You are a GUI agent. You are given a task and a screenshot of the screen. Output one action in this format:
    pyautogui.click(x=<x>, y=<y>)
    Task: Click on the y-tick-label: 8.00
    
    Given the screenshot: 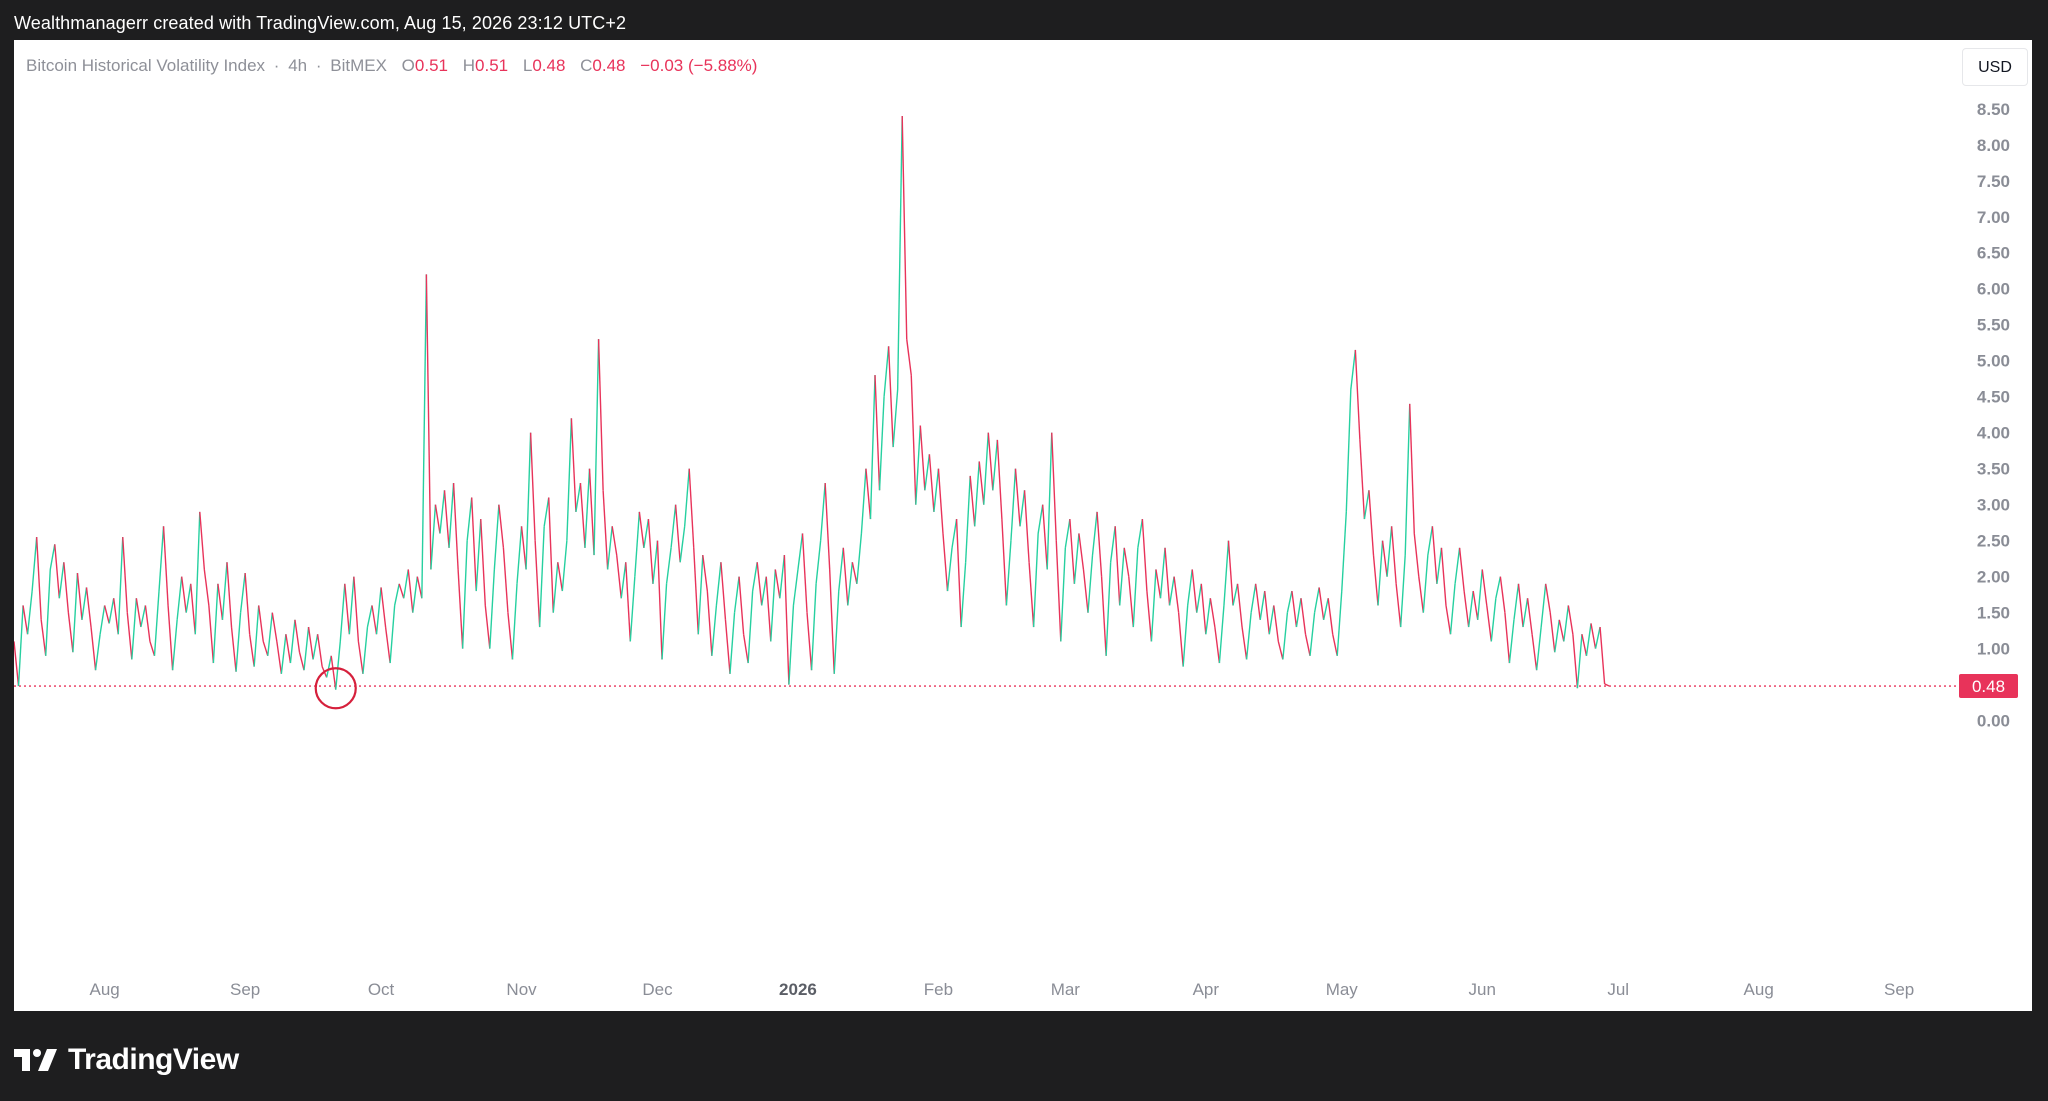 What is the action you would take?
    pyautogui.click(x=1993, y=145)
    